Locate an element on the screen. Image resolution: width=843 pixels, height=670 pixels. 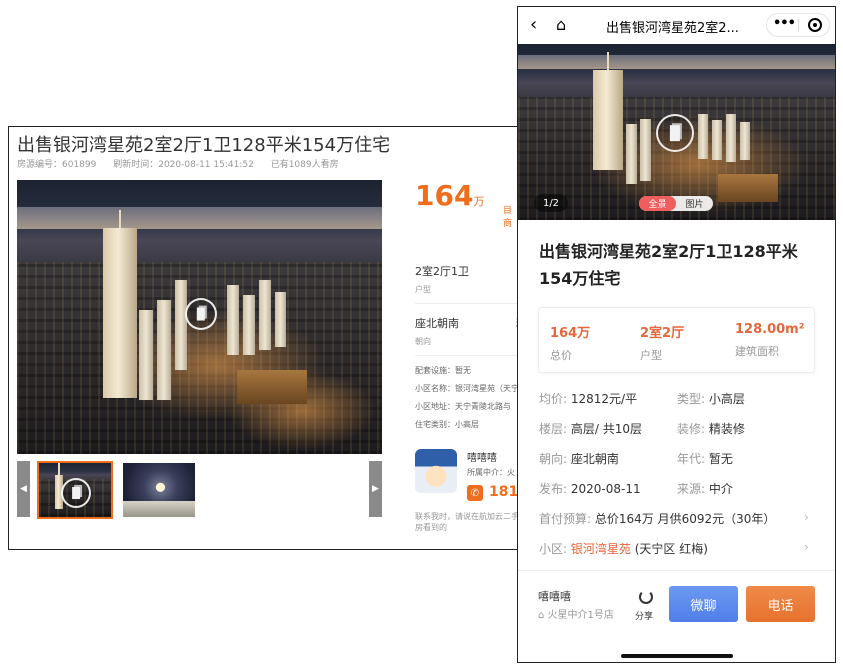
kpi-area: 128.00m² 建筑面积 is located at coordinates (770, 340).